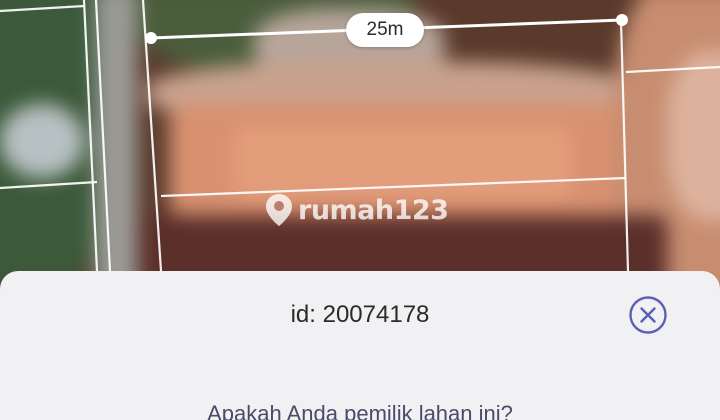 This screenshot has width=720, height=420. Describe the element at coordinates (360, 410) in the screenshot. I see `owner-question: Apakah Anda pemilik lahan ini?` at that location.